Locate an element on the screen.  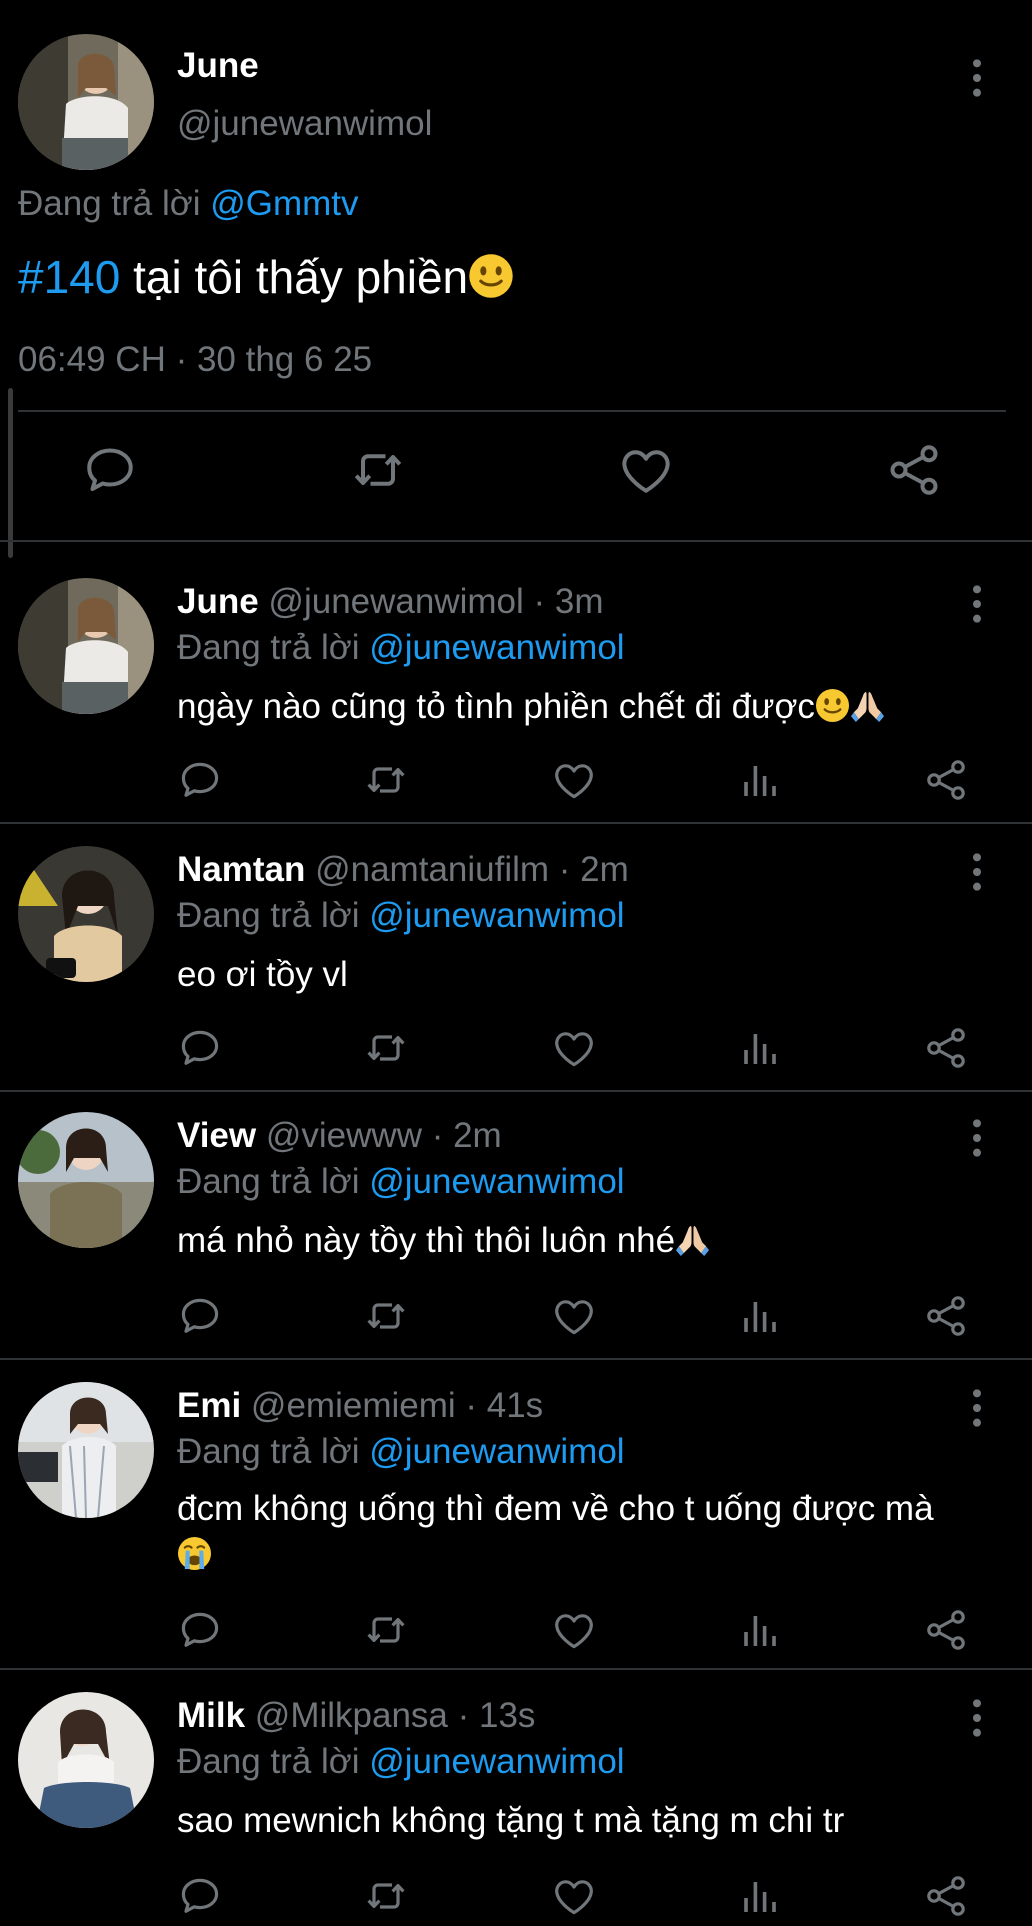
tweet-text: eo ơi tồy vl is located at coordinates (587, 975).